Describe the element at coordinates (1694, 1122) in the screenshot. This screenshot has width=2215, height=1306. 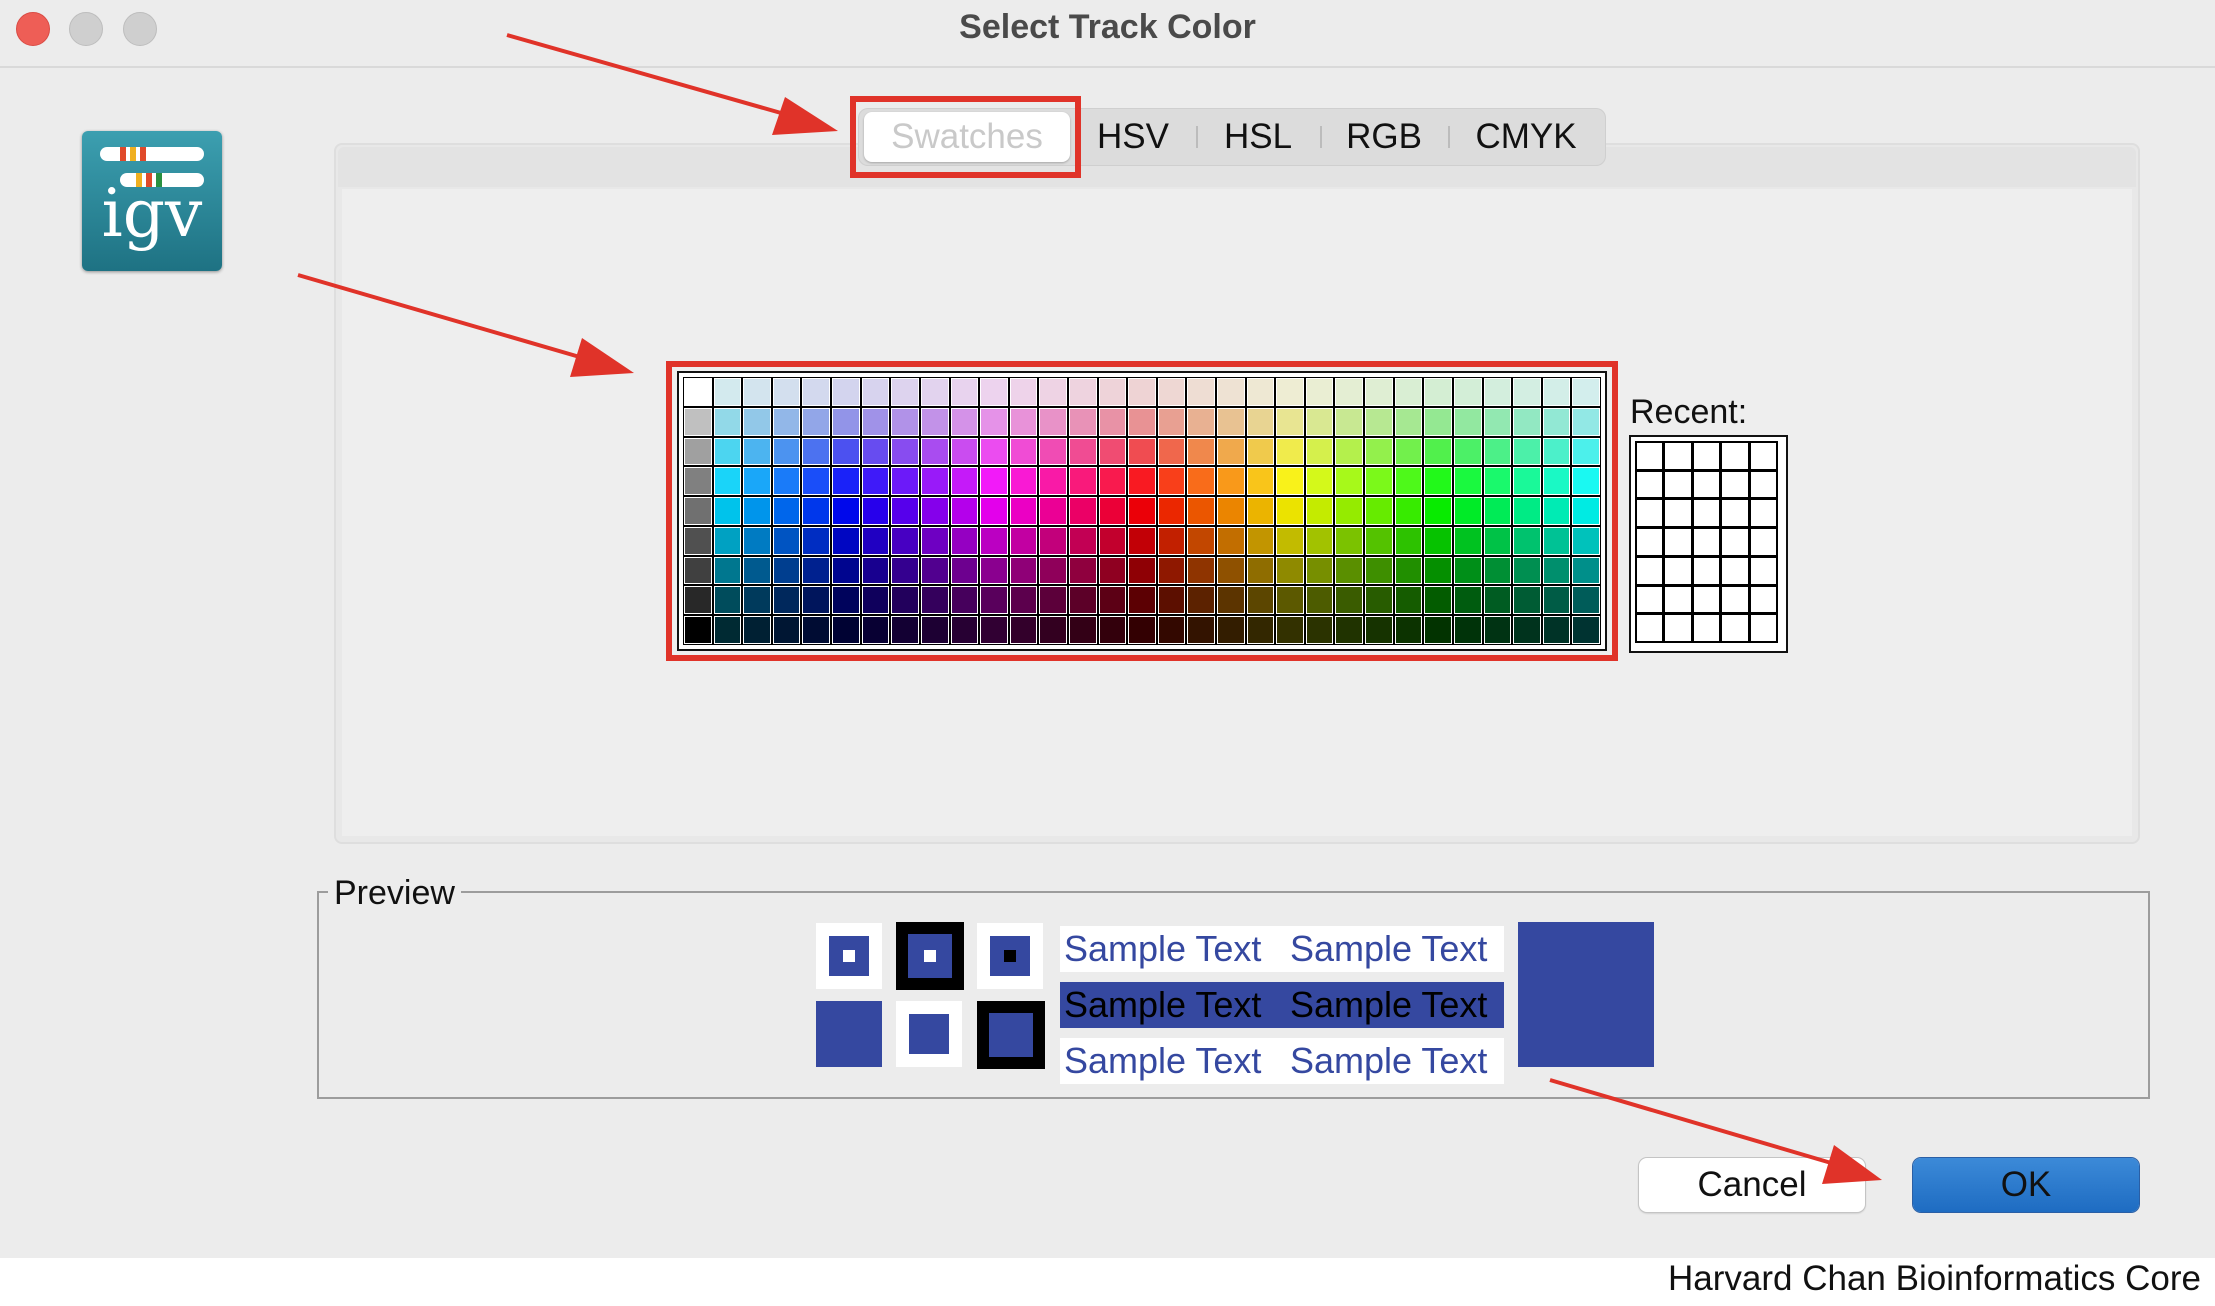
I see `arrow-to-ok` at that location.